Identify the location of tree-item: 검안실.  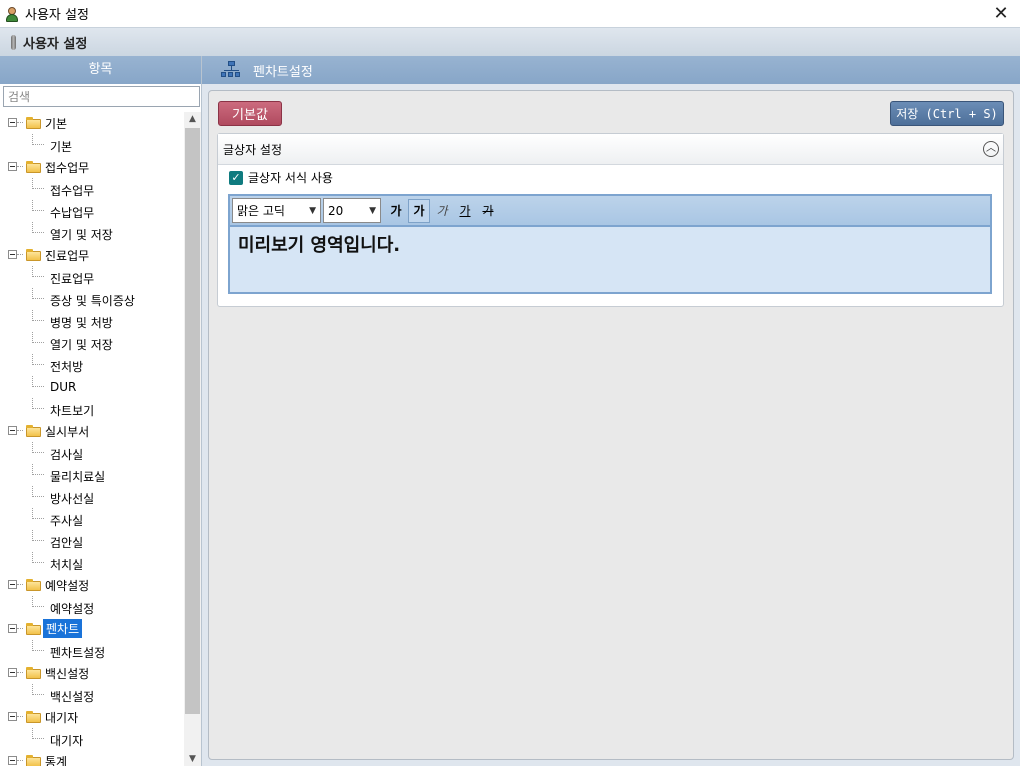
(92, 541).